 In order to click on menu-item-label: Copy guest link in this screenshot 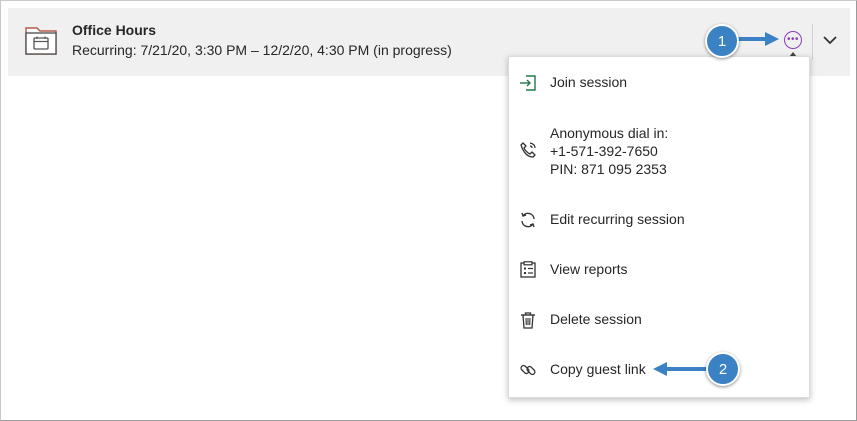, I will do `click(598, 369)`.